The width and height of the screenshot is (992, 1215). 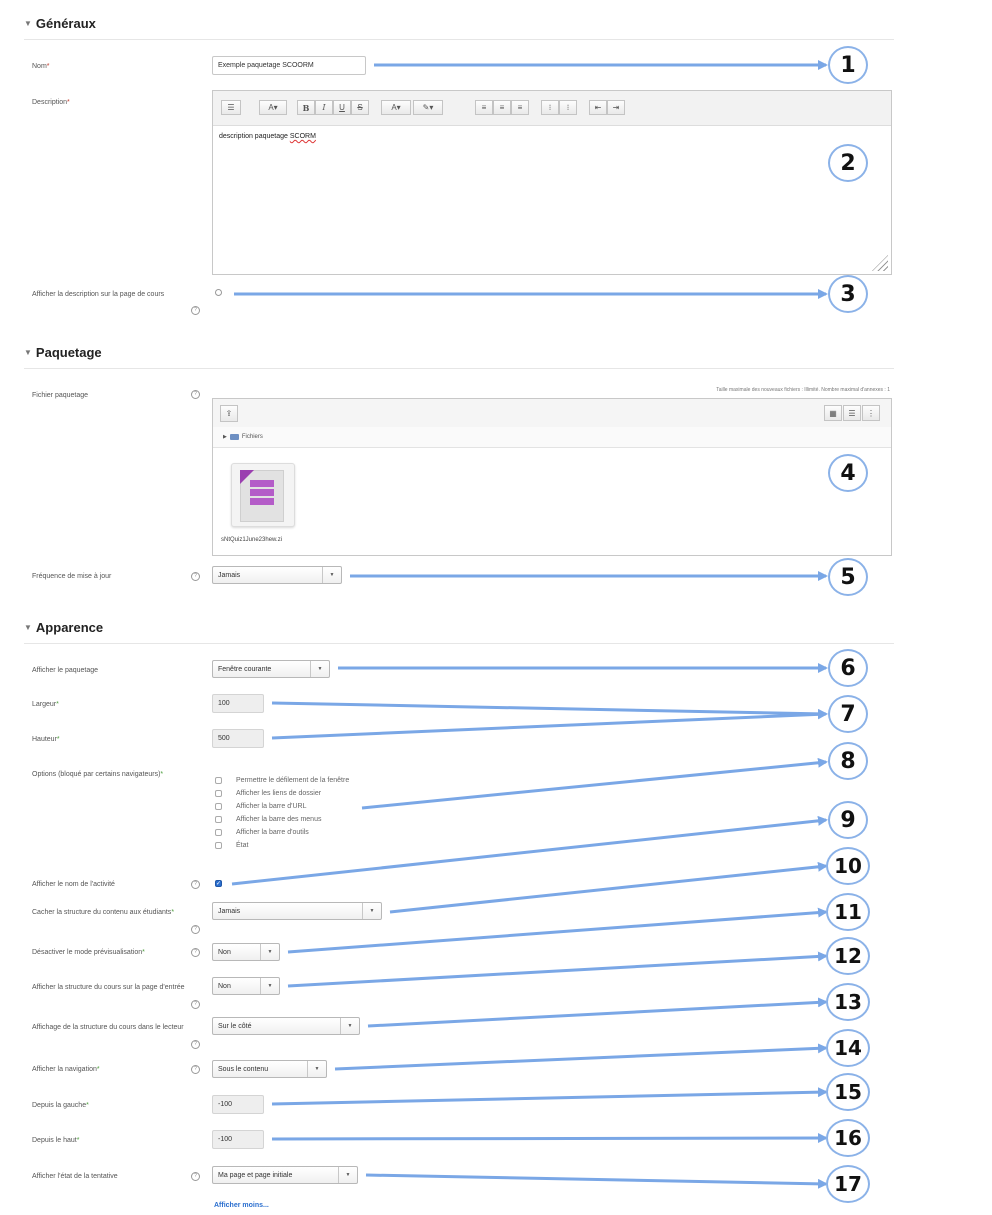 I want to click on callout-number: 9, so click(x=848, y=820).